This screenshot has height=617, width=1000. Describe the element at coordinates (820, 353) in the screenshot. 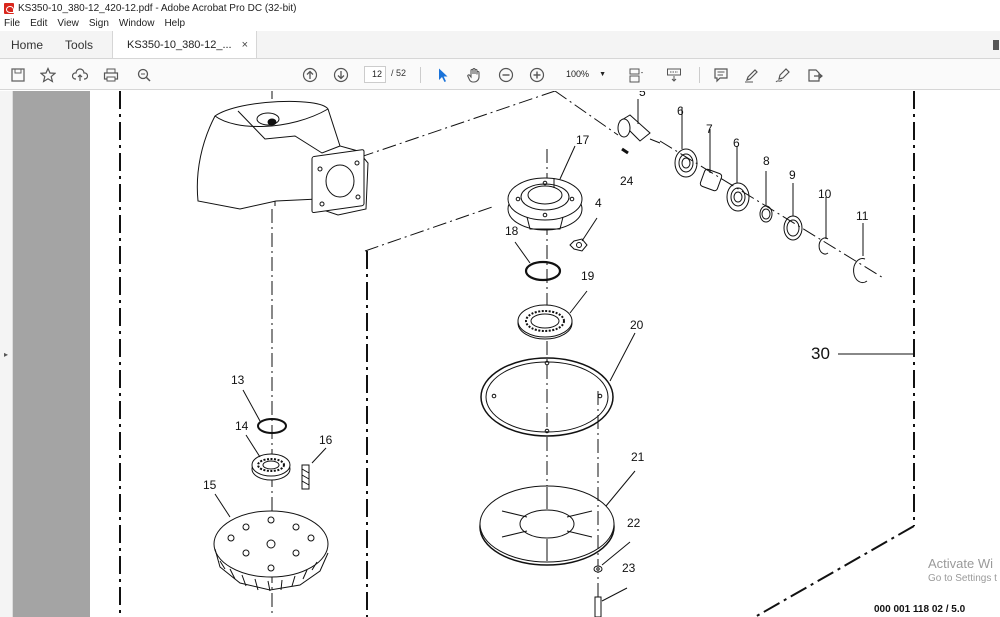

I see `callout-assembly-30: 30` at that location.